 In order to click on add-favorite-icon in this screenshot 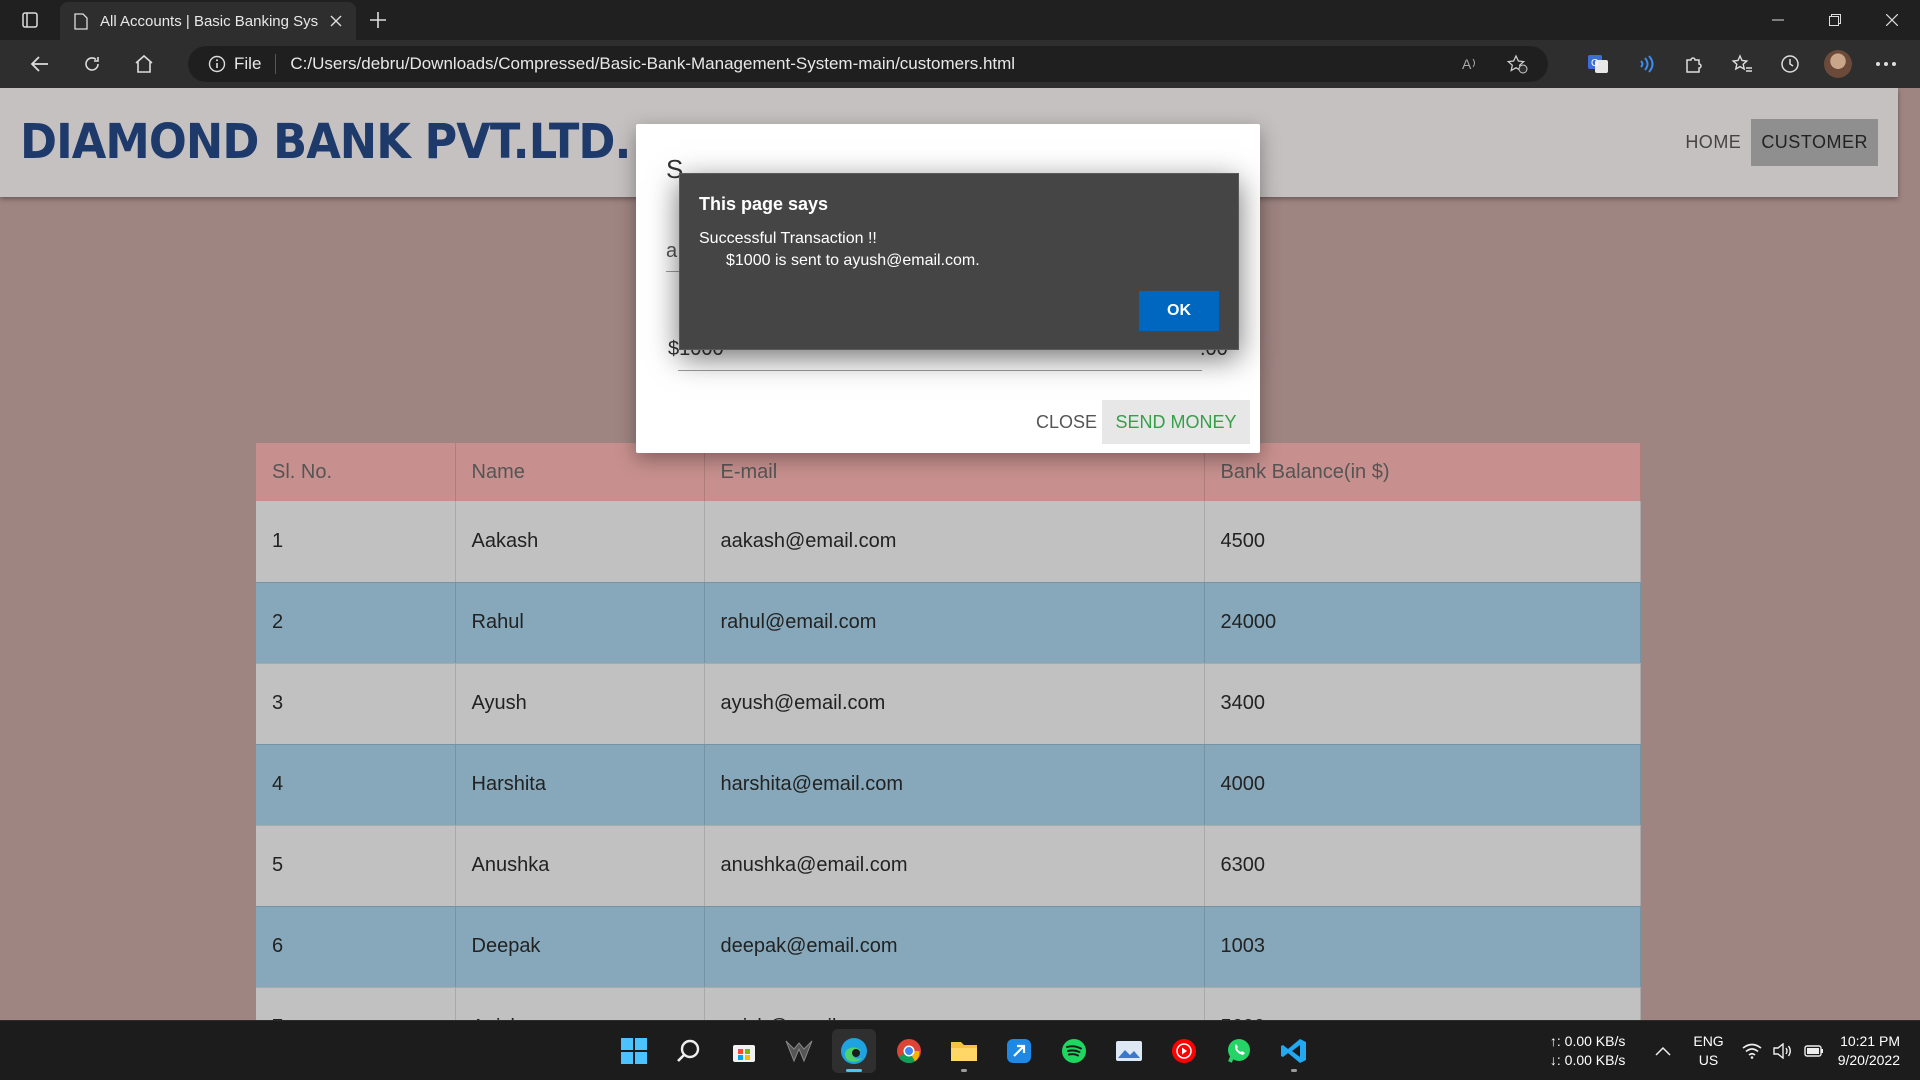, I will do `click(1517, 64)`.